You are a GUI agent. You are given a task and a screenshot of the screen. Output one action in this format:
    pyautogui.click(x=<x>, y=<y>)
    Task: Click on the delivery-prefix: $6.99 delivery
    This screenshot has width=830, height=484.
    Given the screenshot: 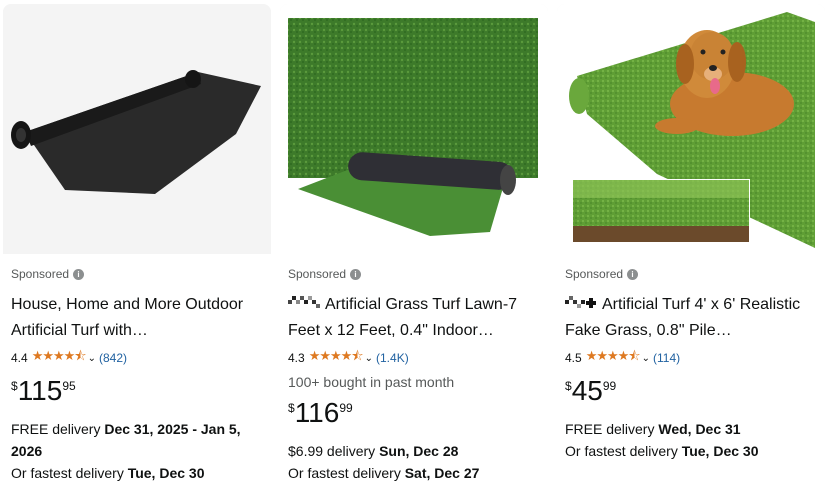 What is the action you would take?
    pyautogui.click(x=334, y=451)
    